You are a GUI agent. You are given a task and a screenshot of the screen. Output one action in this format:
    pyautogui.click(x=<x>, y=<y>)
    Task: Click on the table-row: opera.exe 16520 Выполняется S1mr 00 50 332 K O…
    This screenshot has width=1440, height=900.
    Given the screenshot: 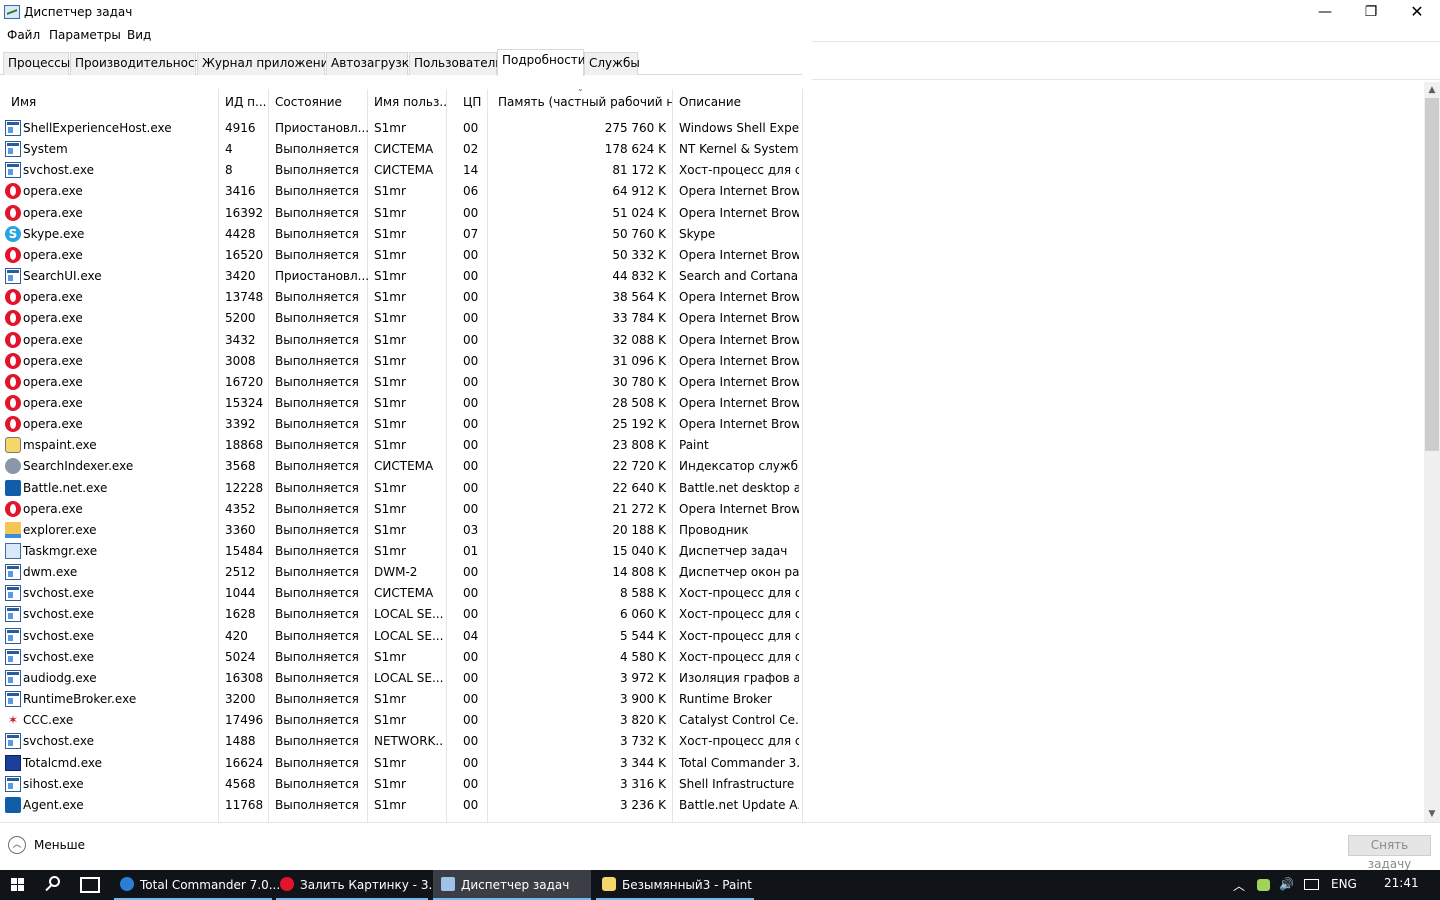 What is the action you would take?
    pyautogui.click(x=401, y=255)
    